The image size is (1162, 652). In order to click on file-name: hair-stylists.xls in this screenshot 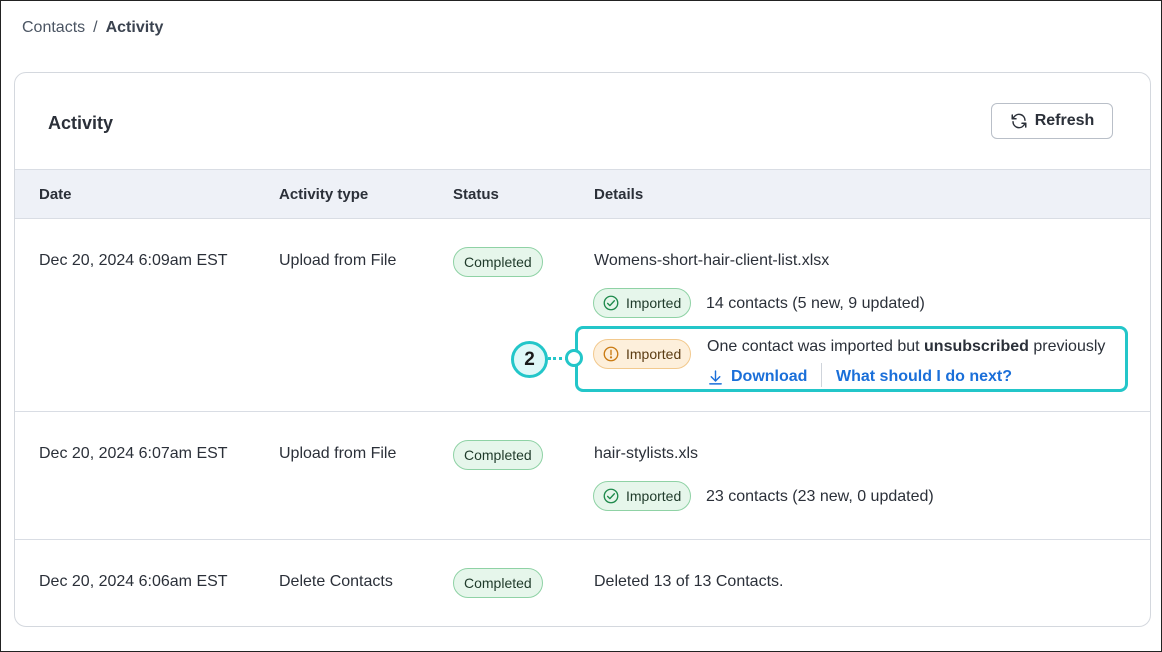, I will do `click(646, 453)`.